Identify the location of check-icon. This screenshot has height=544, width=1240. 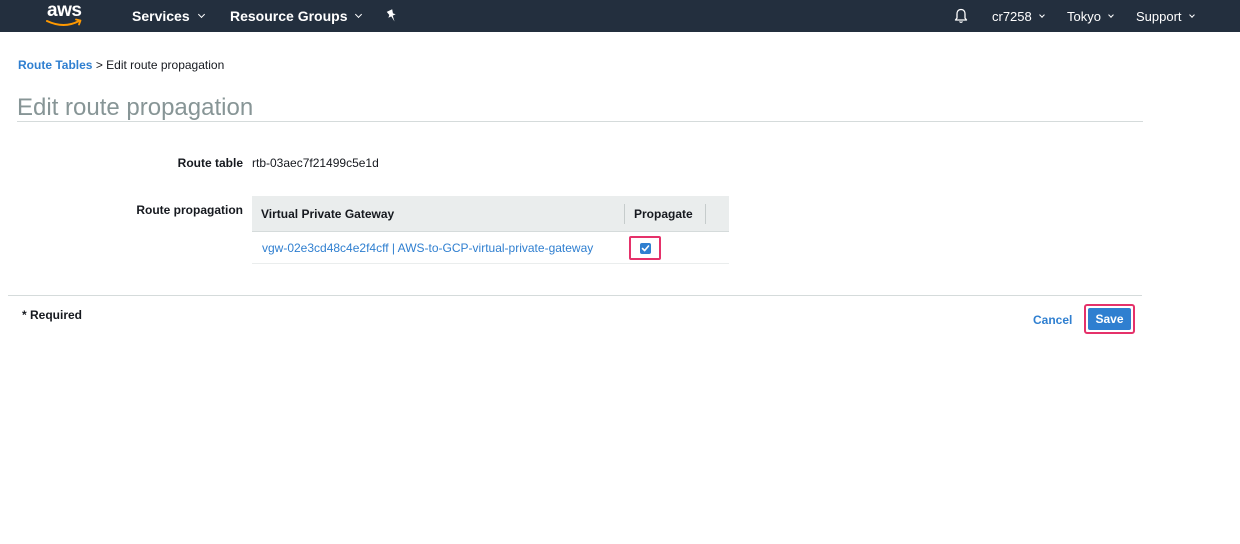
(645, 248).